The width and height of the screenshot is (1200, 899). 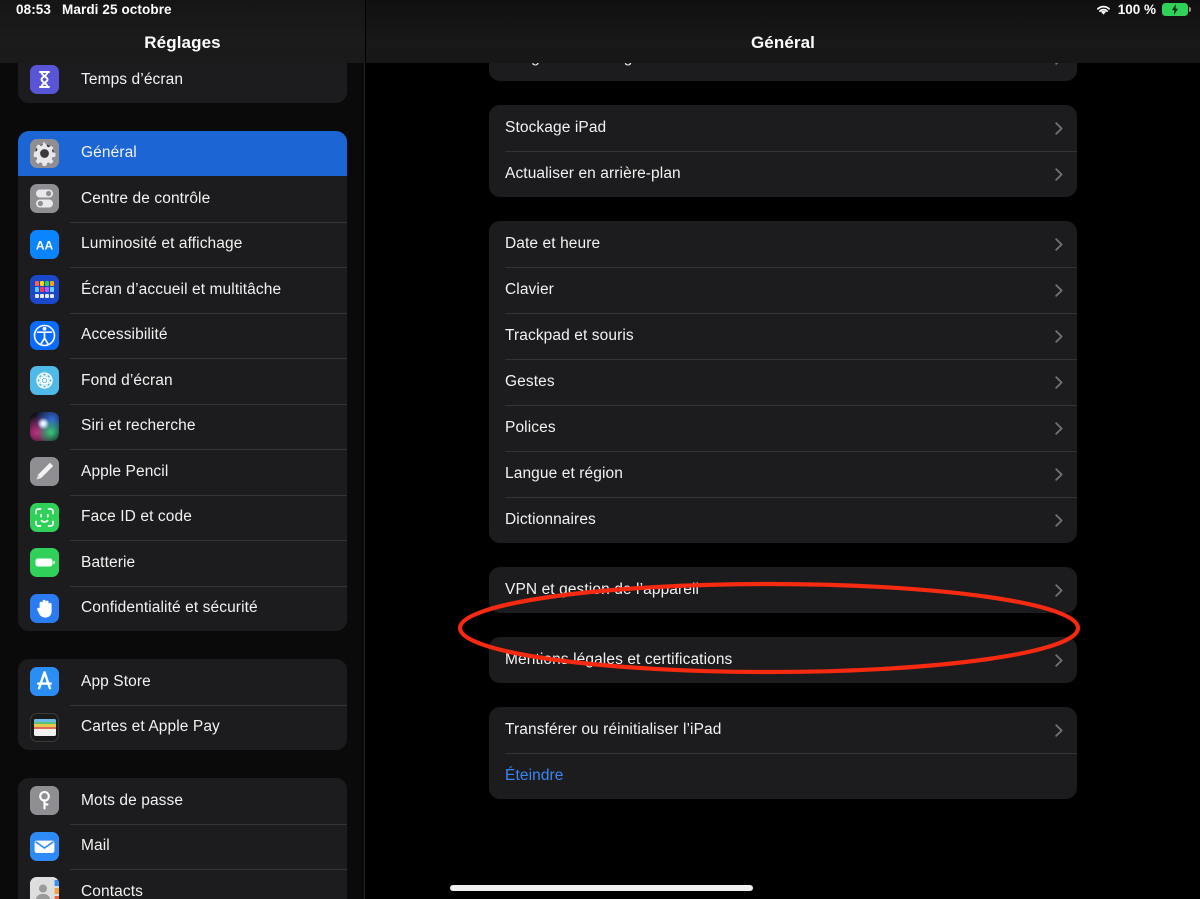 What do you see at coordinates (44, 517) in the screenshot?
I see `face-id-icon` at bounding box center [44, 517].